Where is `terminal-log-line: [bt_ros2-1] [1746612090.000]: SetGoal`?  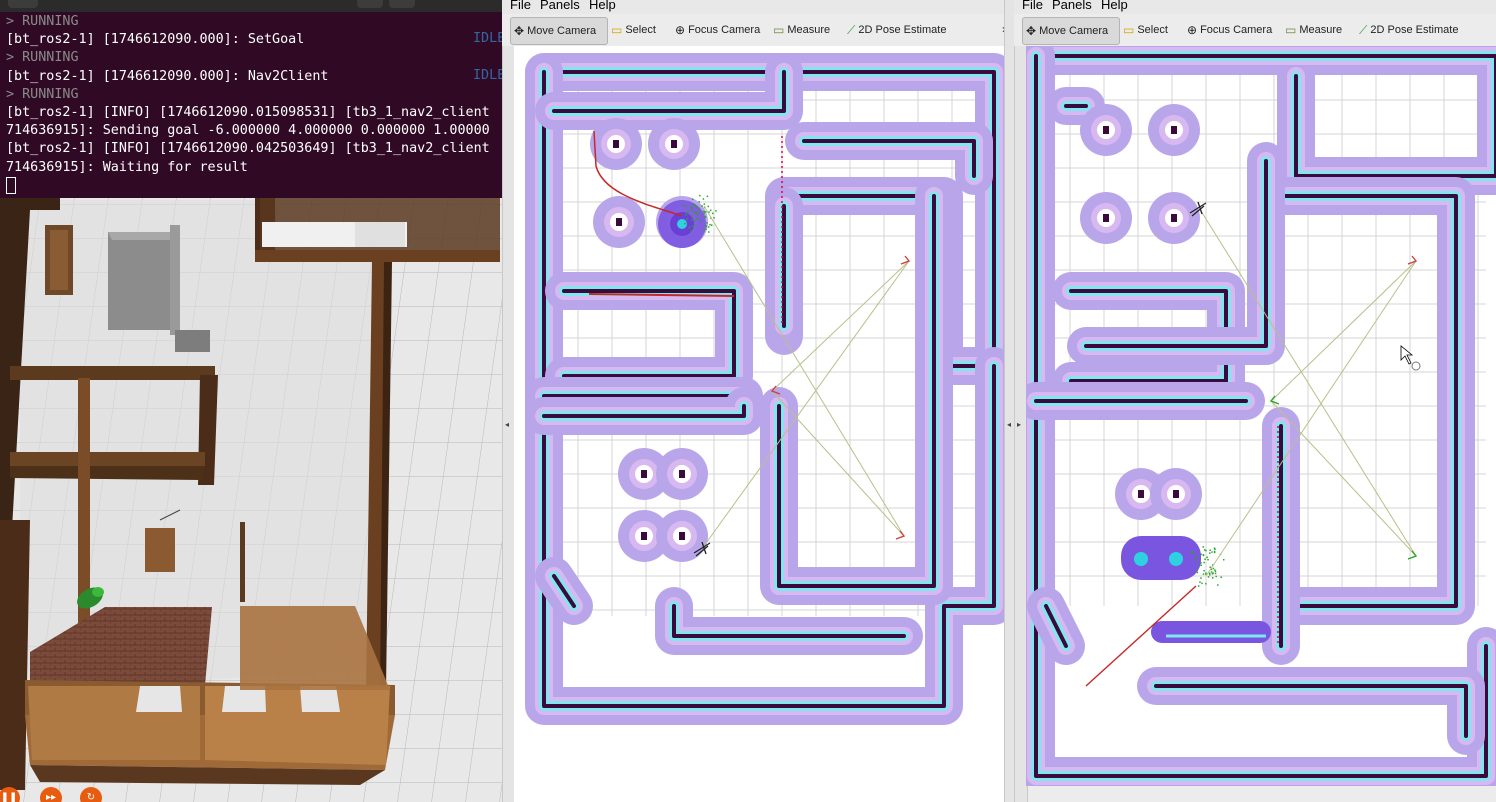
terminal-log-line: [bt_ros2-1] [1746612090.000]: SetGoal is located at coordinates (248, 40).